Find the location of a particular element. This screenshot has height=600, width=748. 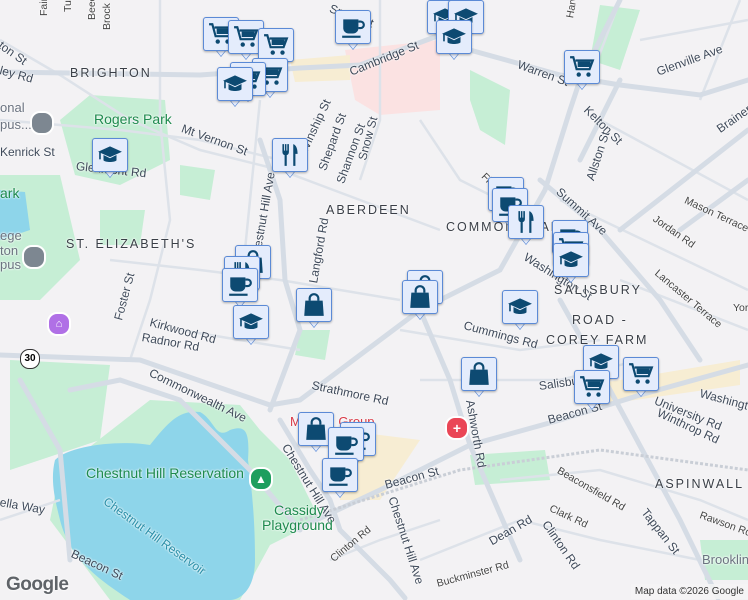

park-poi-icon: ▲ is located at coordinates (261, 479).